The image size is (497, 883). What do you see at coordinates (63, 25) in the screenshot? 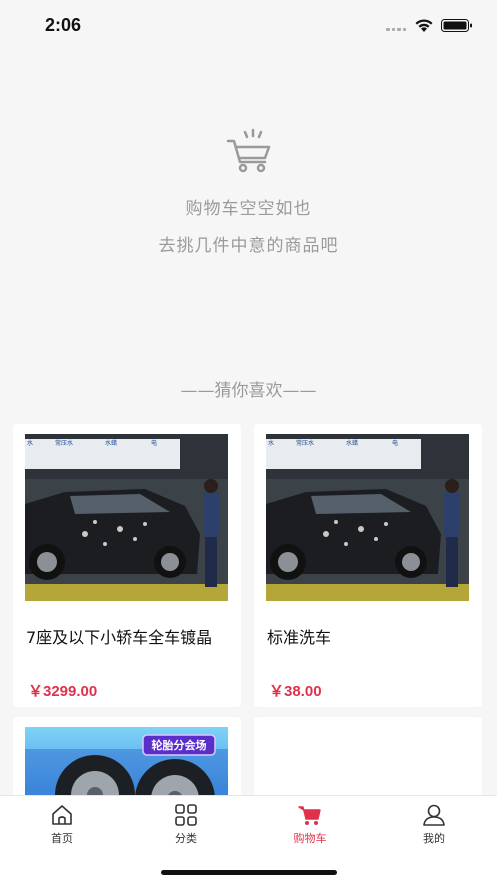
I see `status-time: 2:06` at bounding box center [63, 25].